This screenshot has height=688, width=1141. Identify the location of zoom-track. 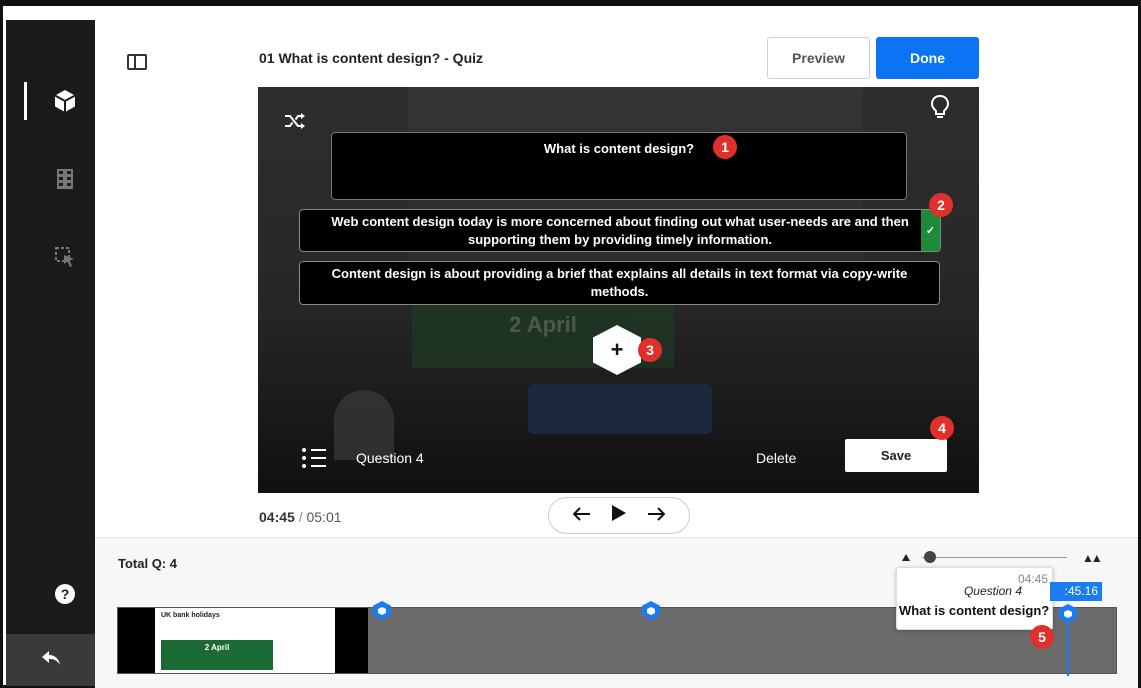
(994, 557).